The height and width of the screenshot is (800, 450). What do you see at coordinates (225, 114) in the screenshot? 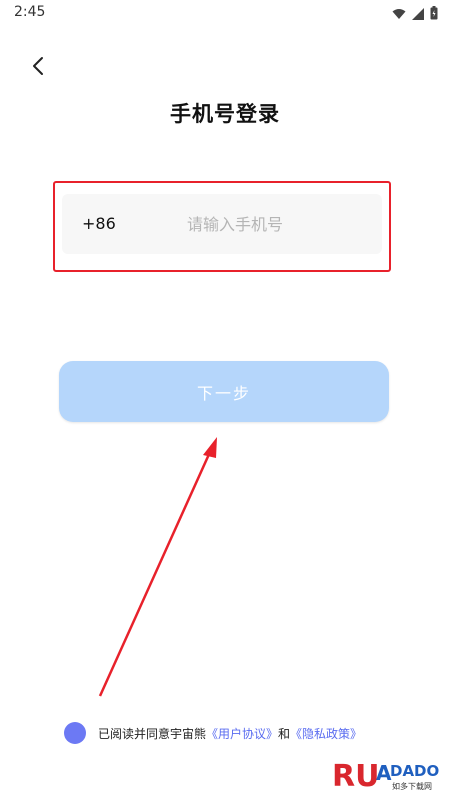
I see `page-title: 手机号登录` at bounding box center [225, 114].